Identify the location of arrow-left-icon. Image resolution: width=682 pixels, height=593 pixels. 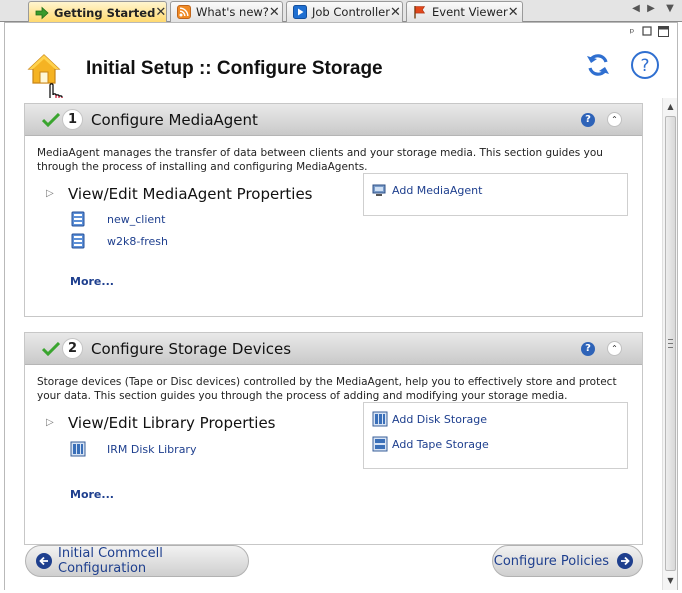
(44, 561).